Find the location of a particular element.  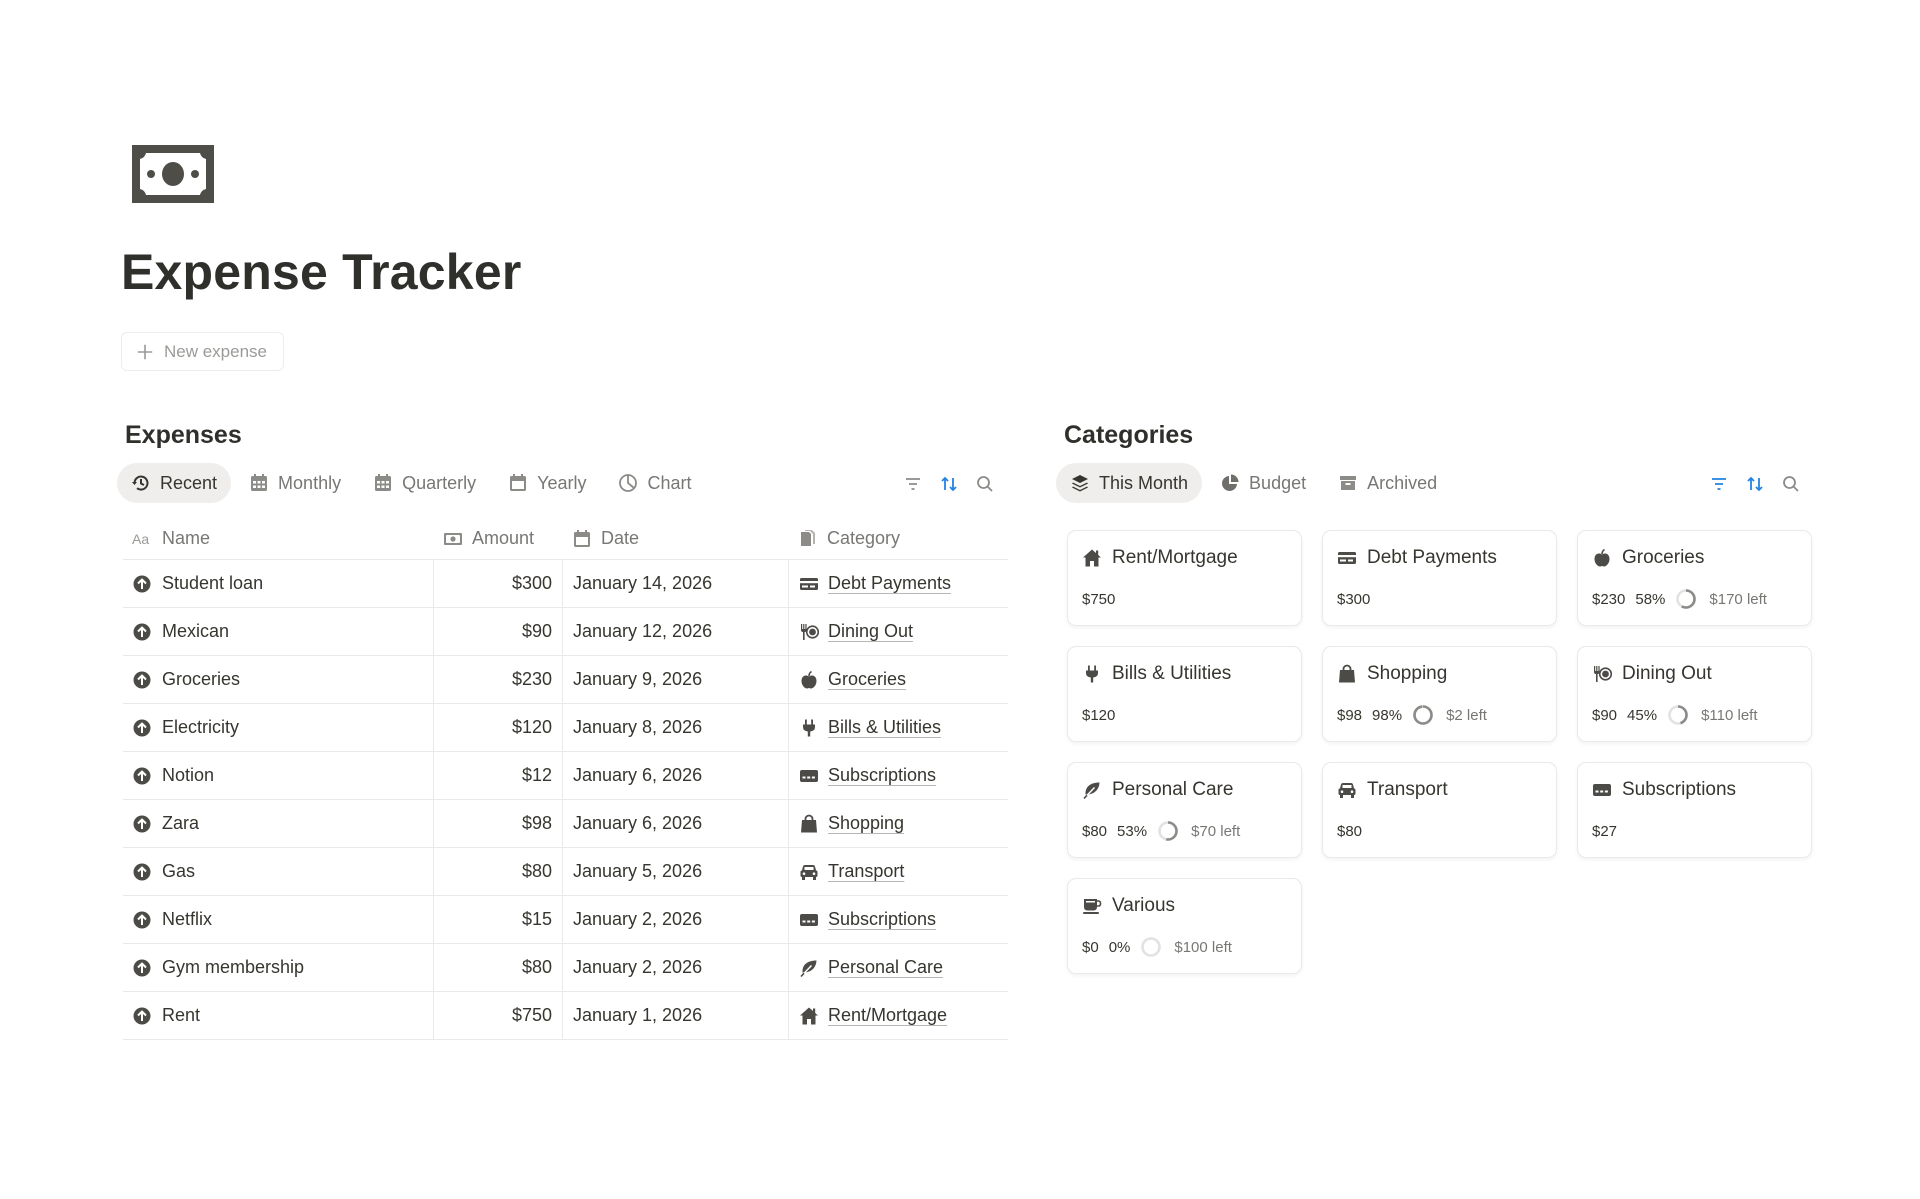

amount-cell: $230 is located at coordinates (497, 679).